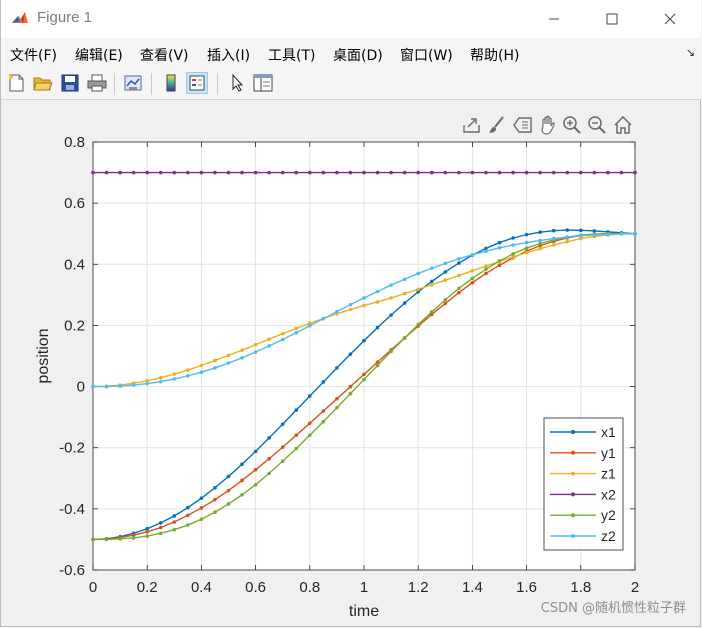 Image resolution: width=702 pixels, height=628 pixels. I want to click on close-button, so click(670, 19).